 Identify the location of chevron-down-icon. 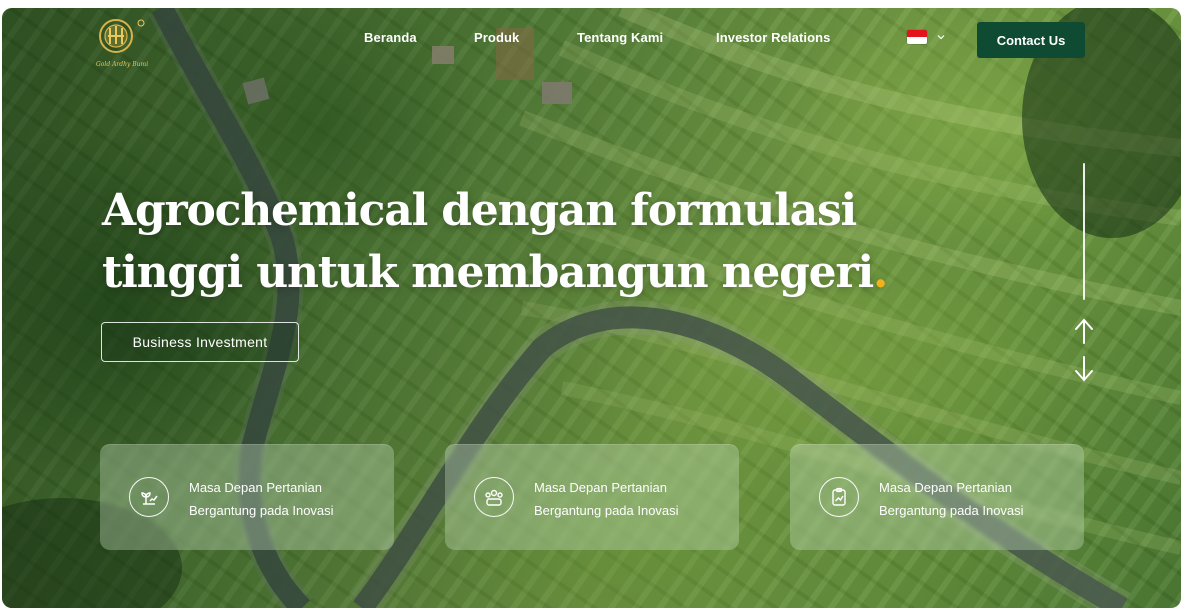
(941, 37).